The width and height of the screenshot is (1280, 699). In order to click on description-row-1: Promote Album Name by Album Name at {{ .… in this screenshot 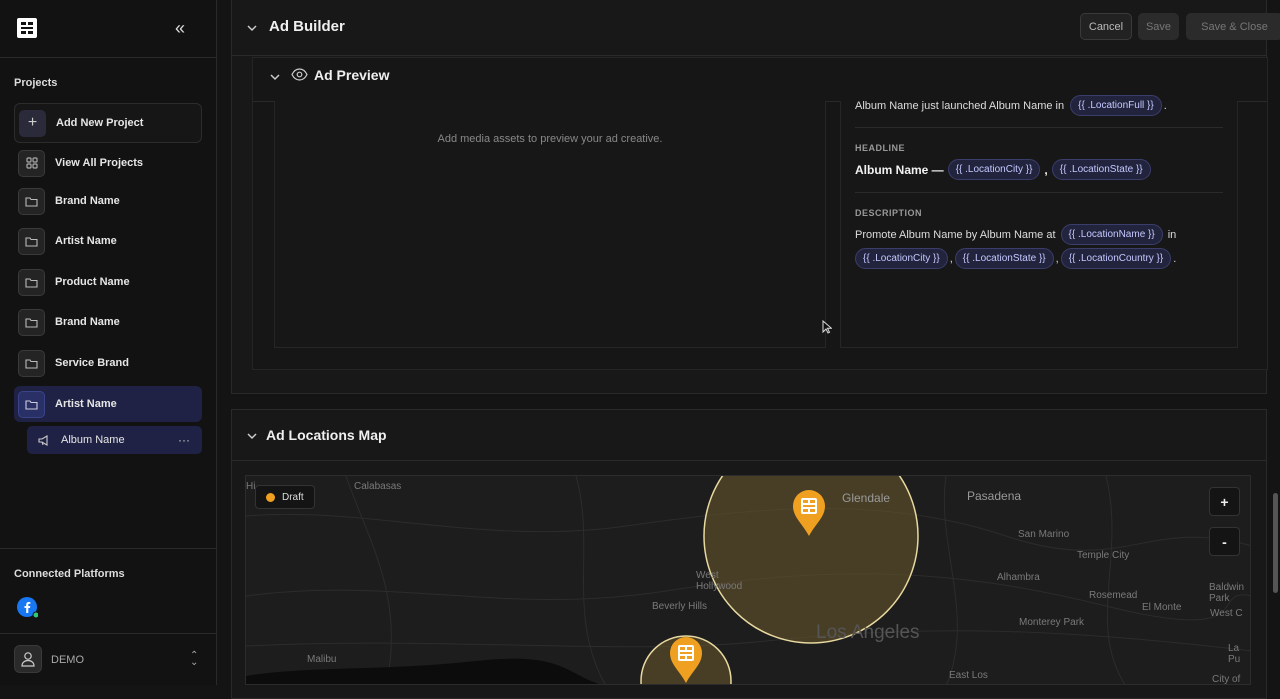, I will do `click(1015, 234)`.